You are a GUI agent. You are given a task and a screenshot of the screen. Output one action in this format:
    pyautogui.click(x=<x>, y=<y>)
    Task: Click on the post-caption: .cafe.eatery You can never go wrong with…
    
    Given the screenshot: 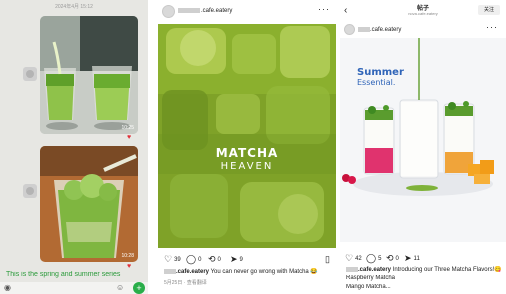 What is the action you would take?
    pyautogui.click(x=250, y=271)
    